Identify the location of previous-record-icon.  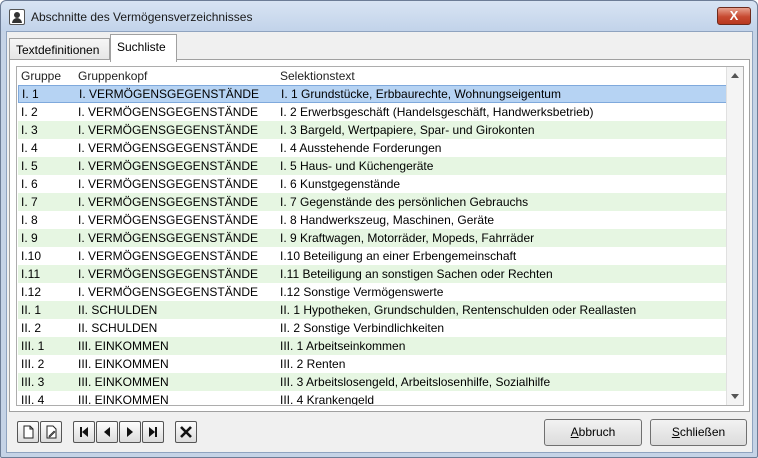
(107, 432).